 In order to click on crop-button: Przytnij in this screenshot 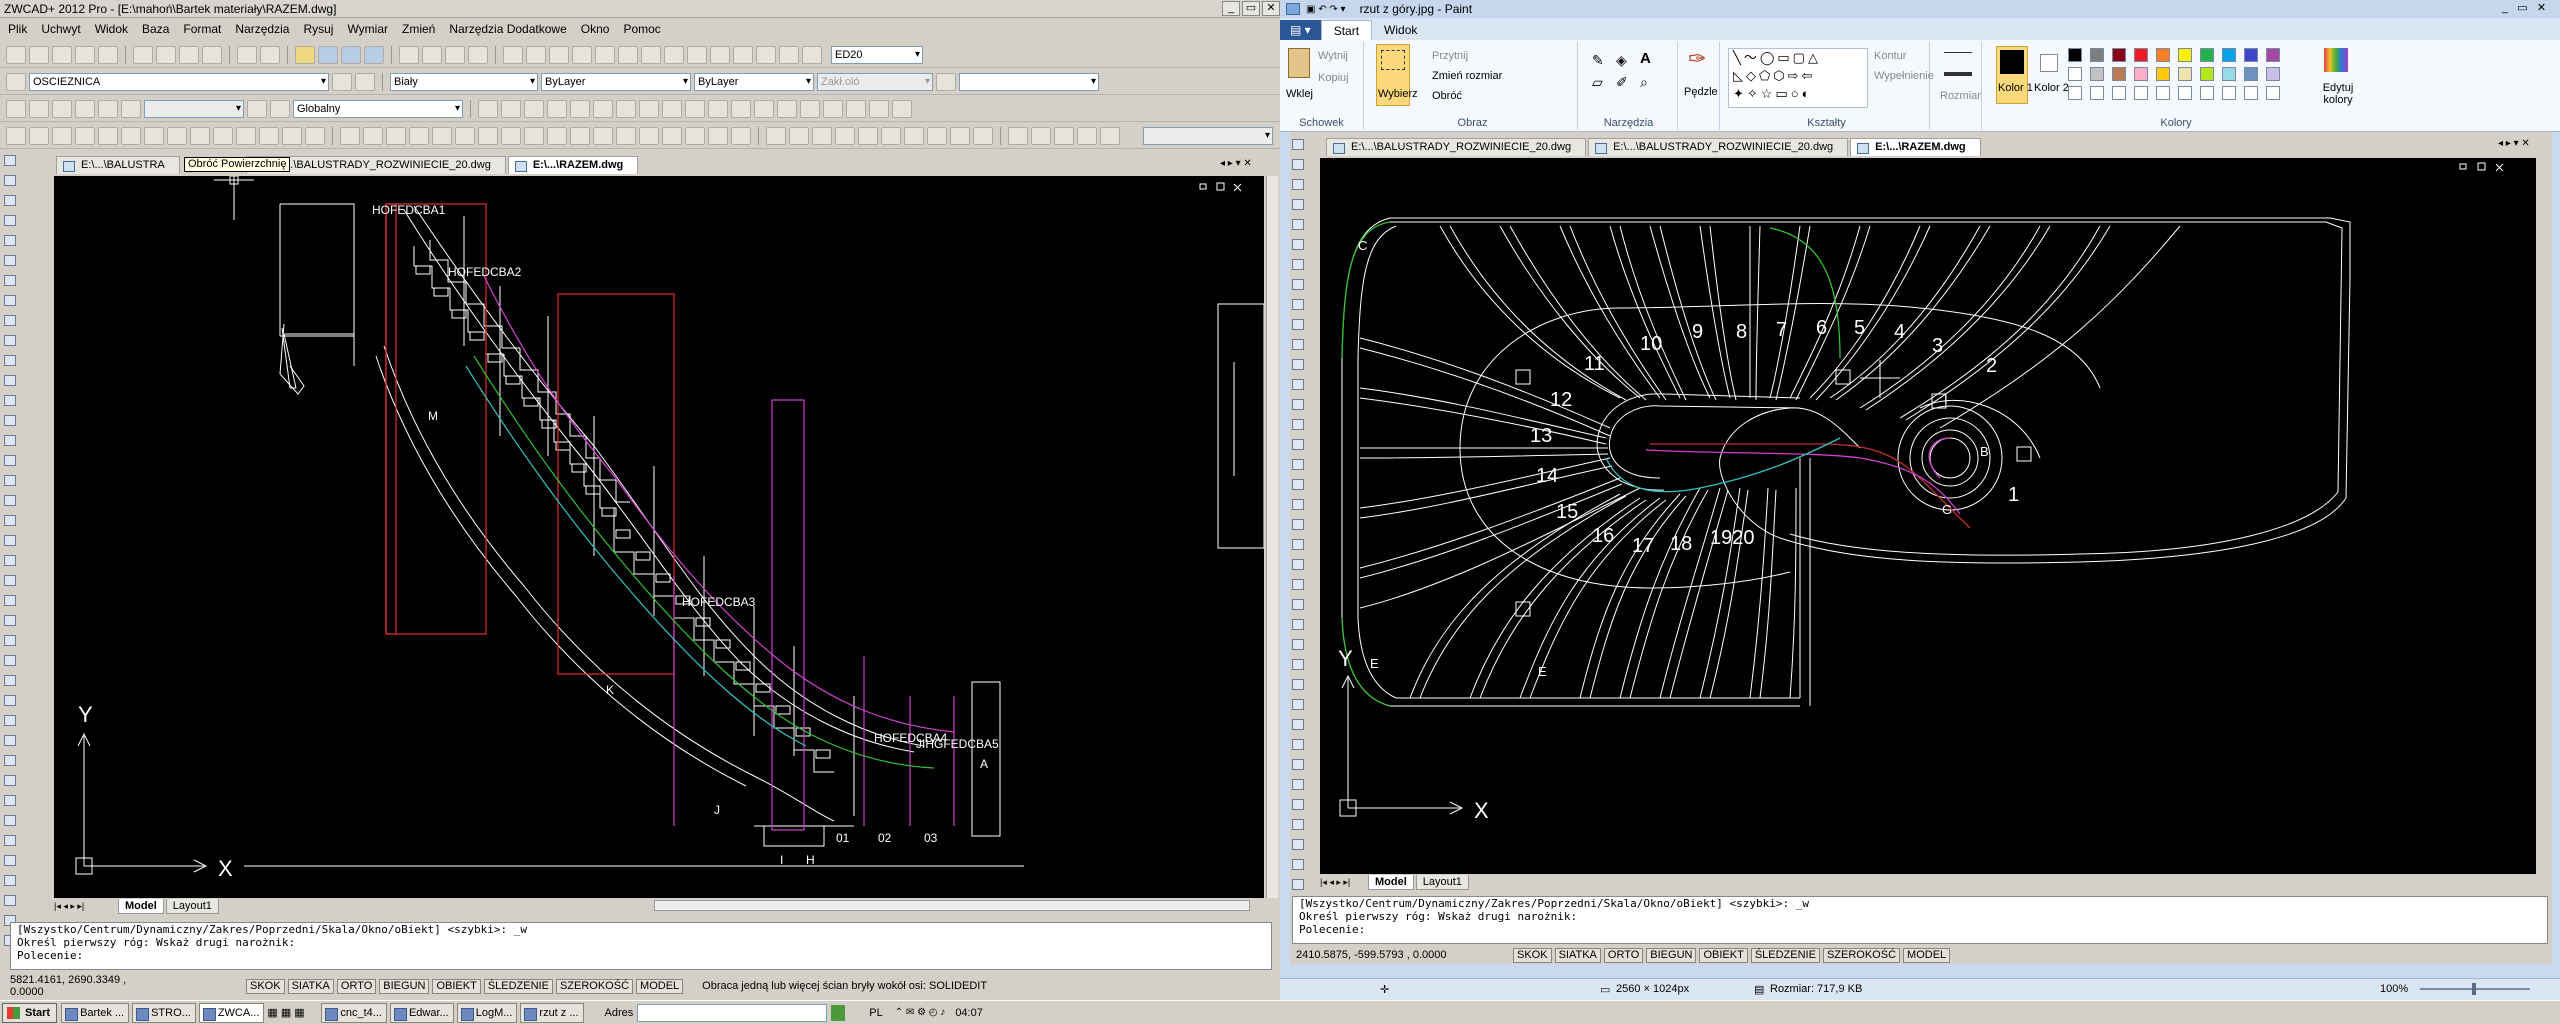, I will do `click(1450, 56)`.